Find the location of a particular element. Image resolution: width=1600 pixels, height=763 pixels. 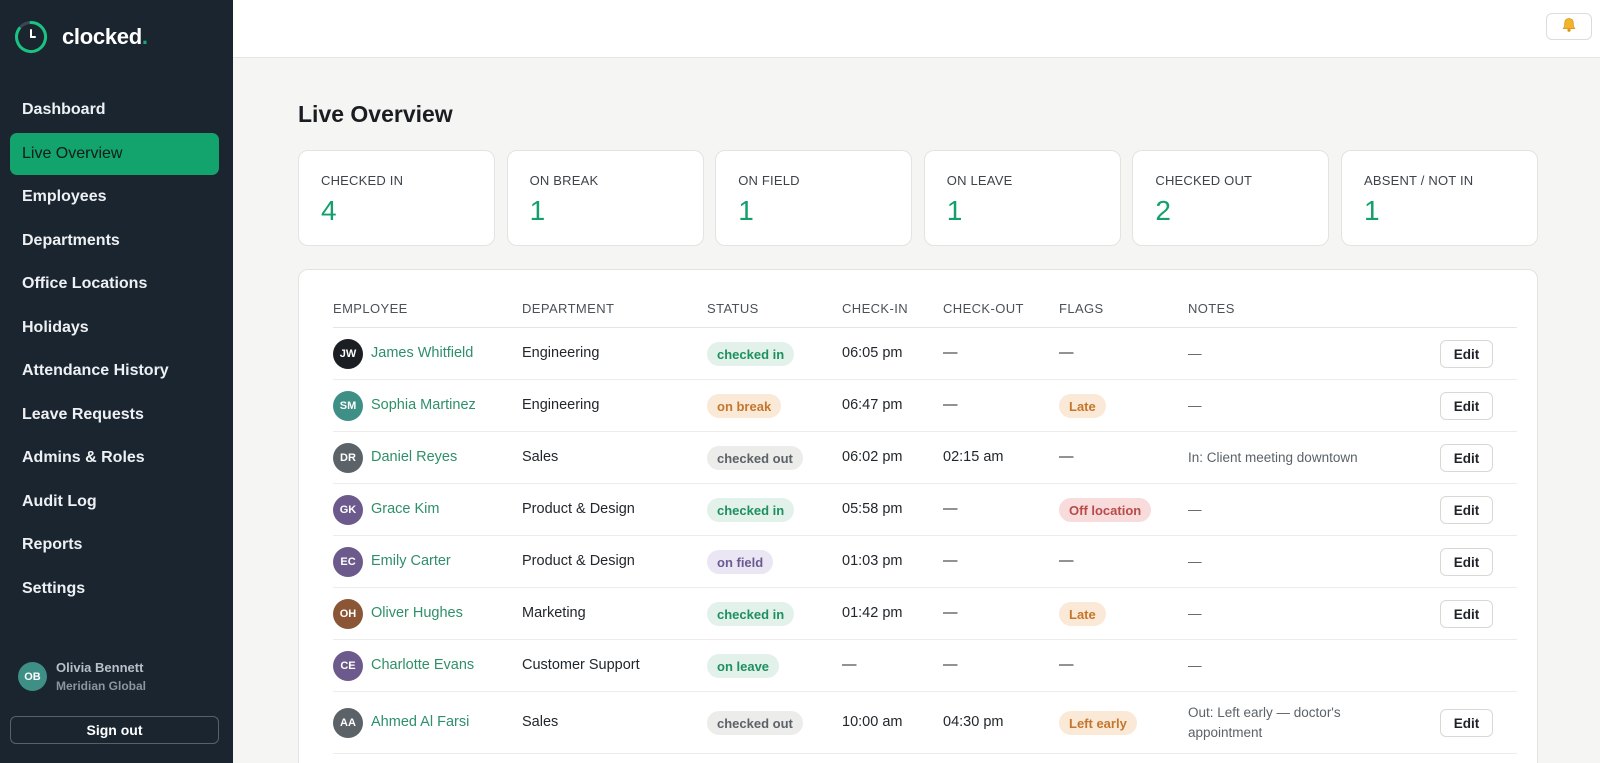

avatar: AA is located at coordinates (348, 723).